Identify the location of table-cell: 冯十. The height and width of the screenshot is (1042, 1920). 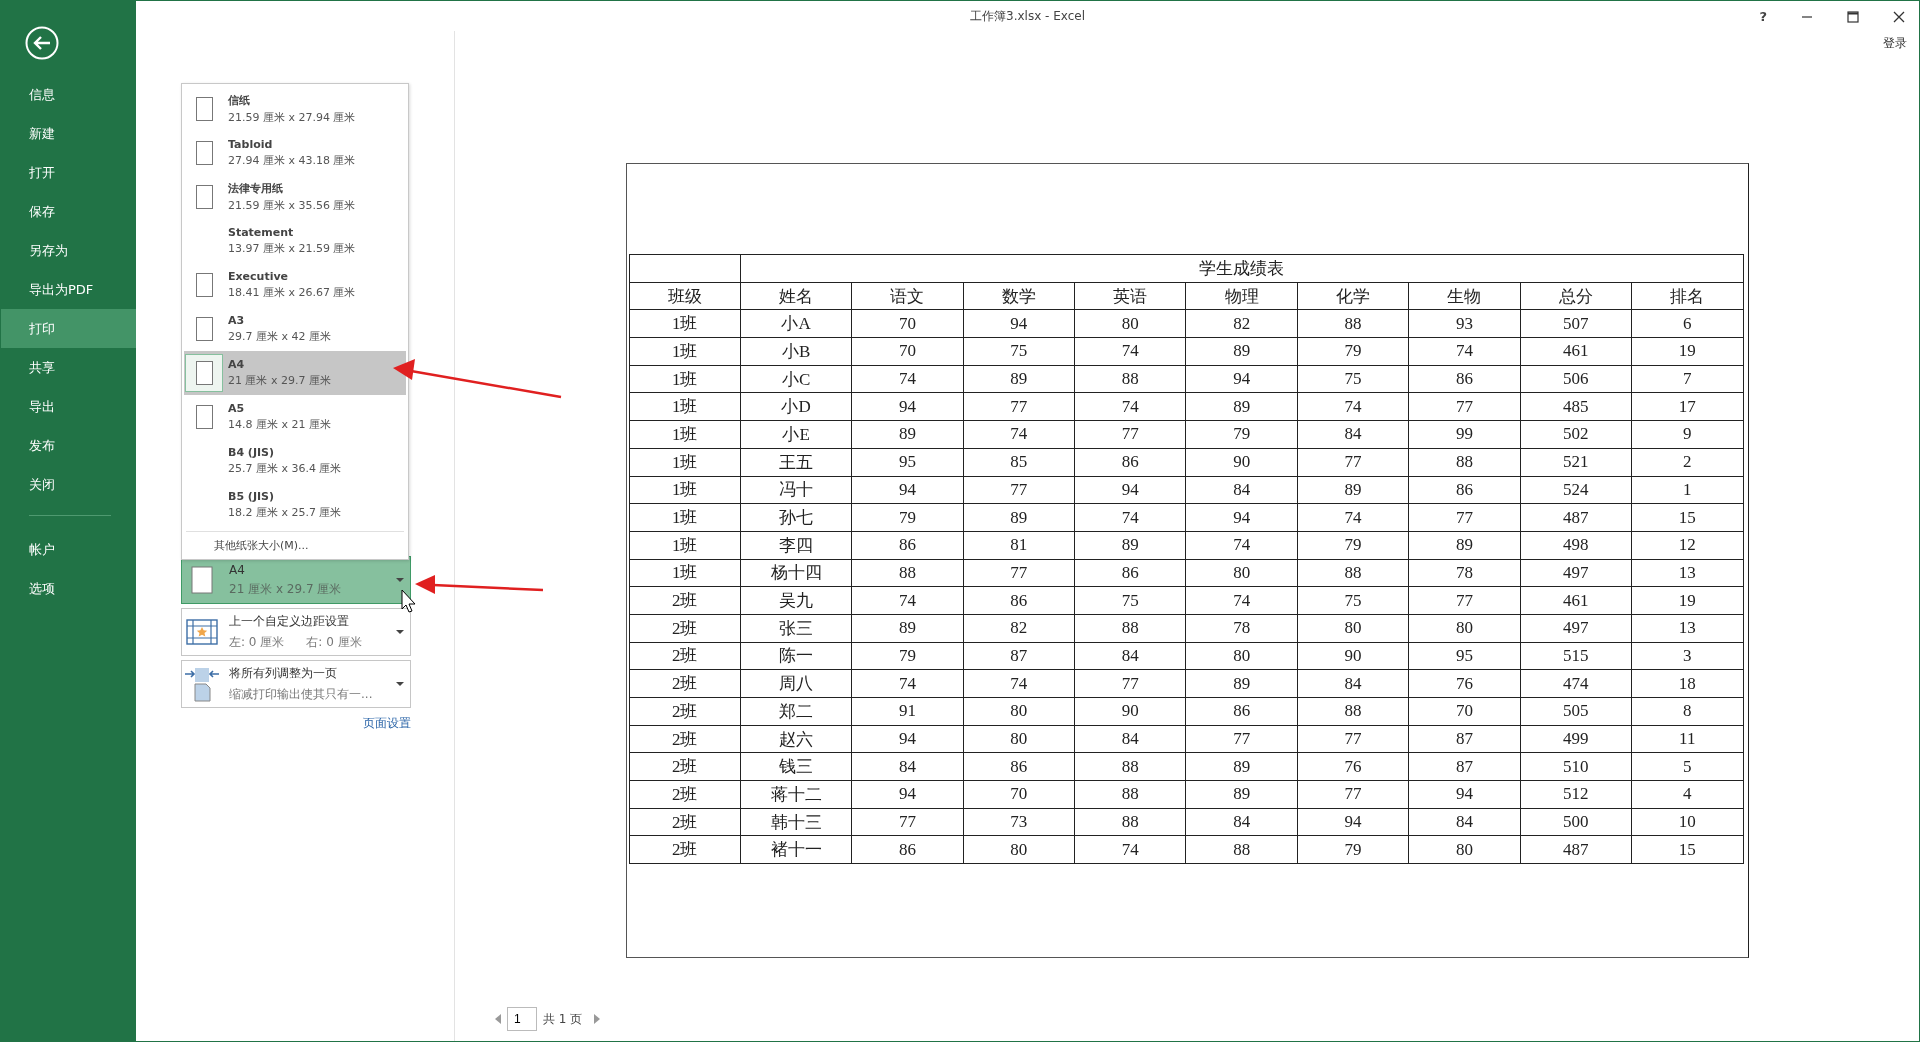
(796, 490).